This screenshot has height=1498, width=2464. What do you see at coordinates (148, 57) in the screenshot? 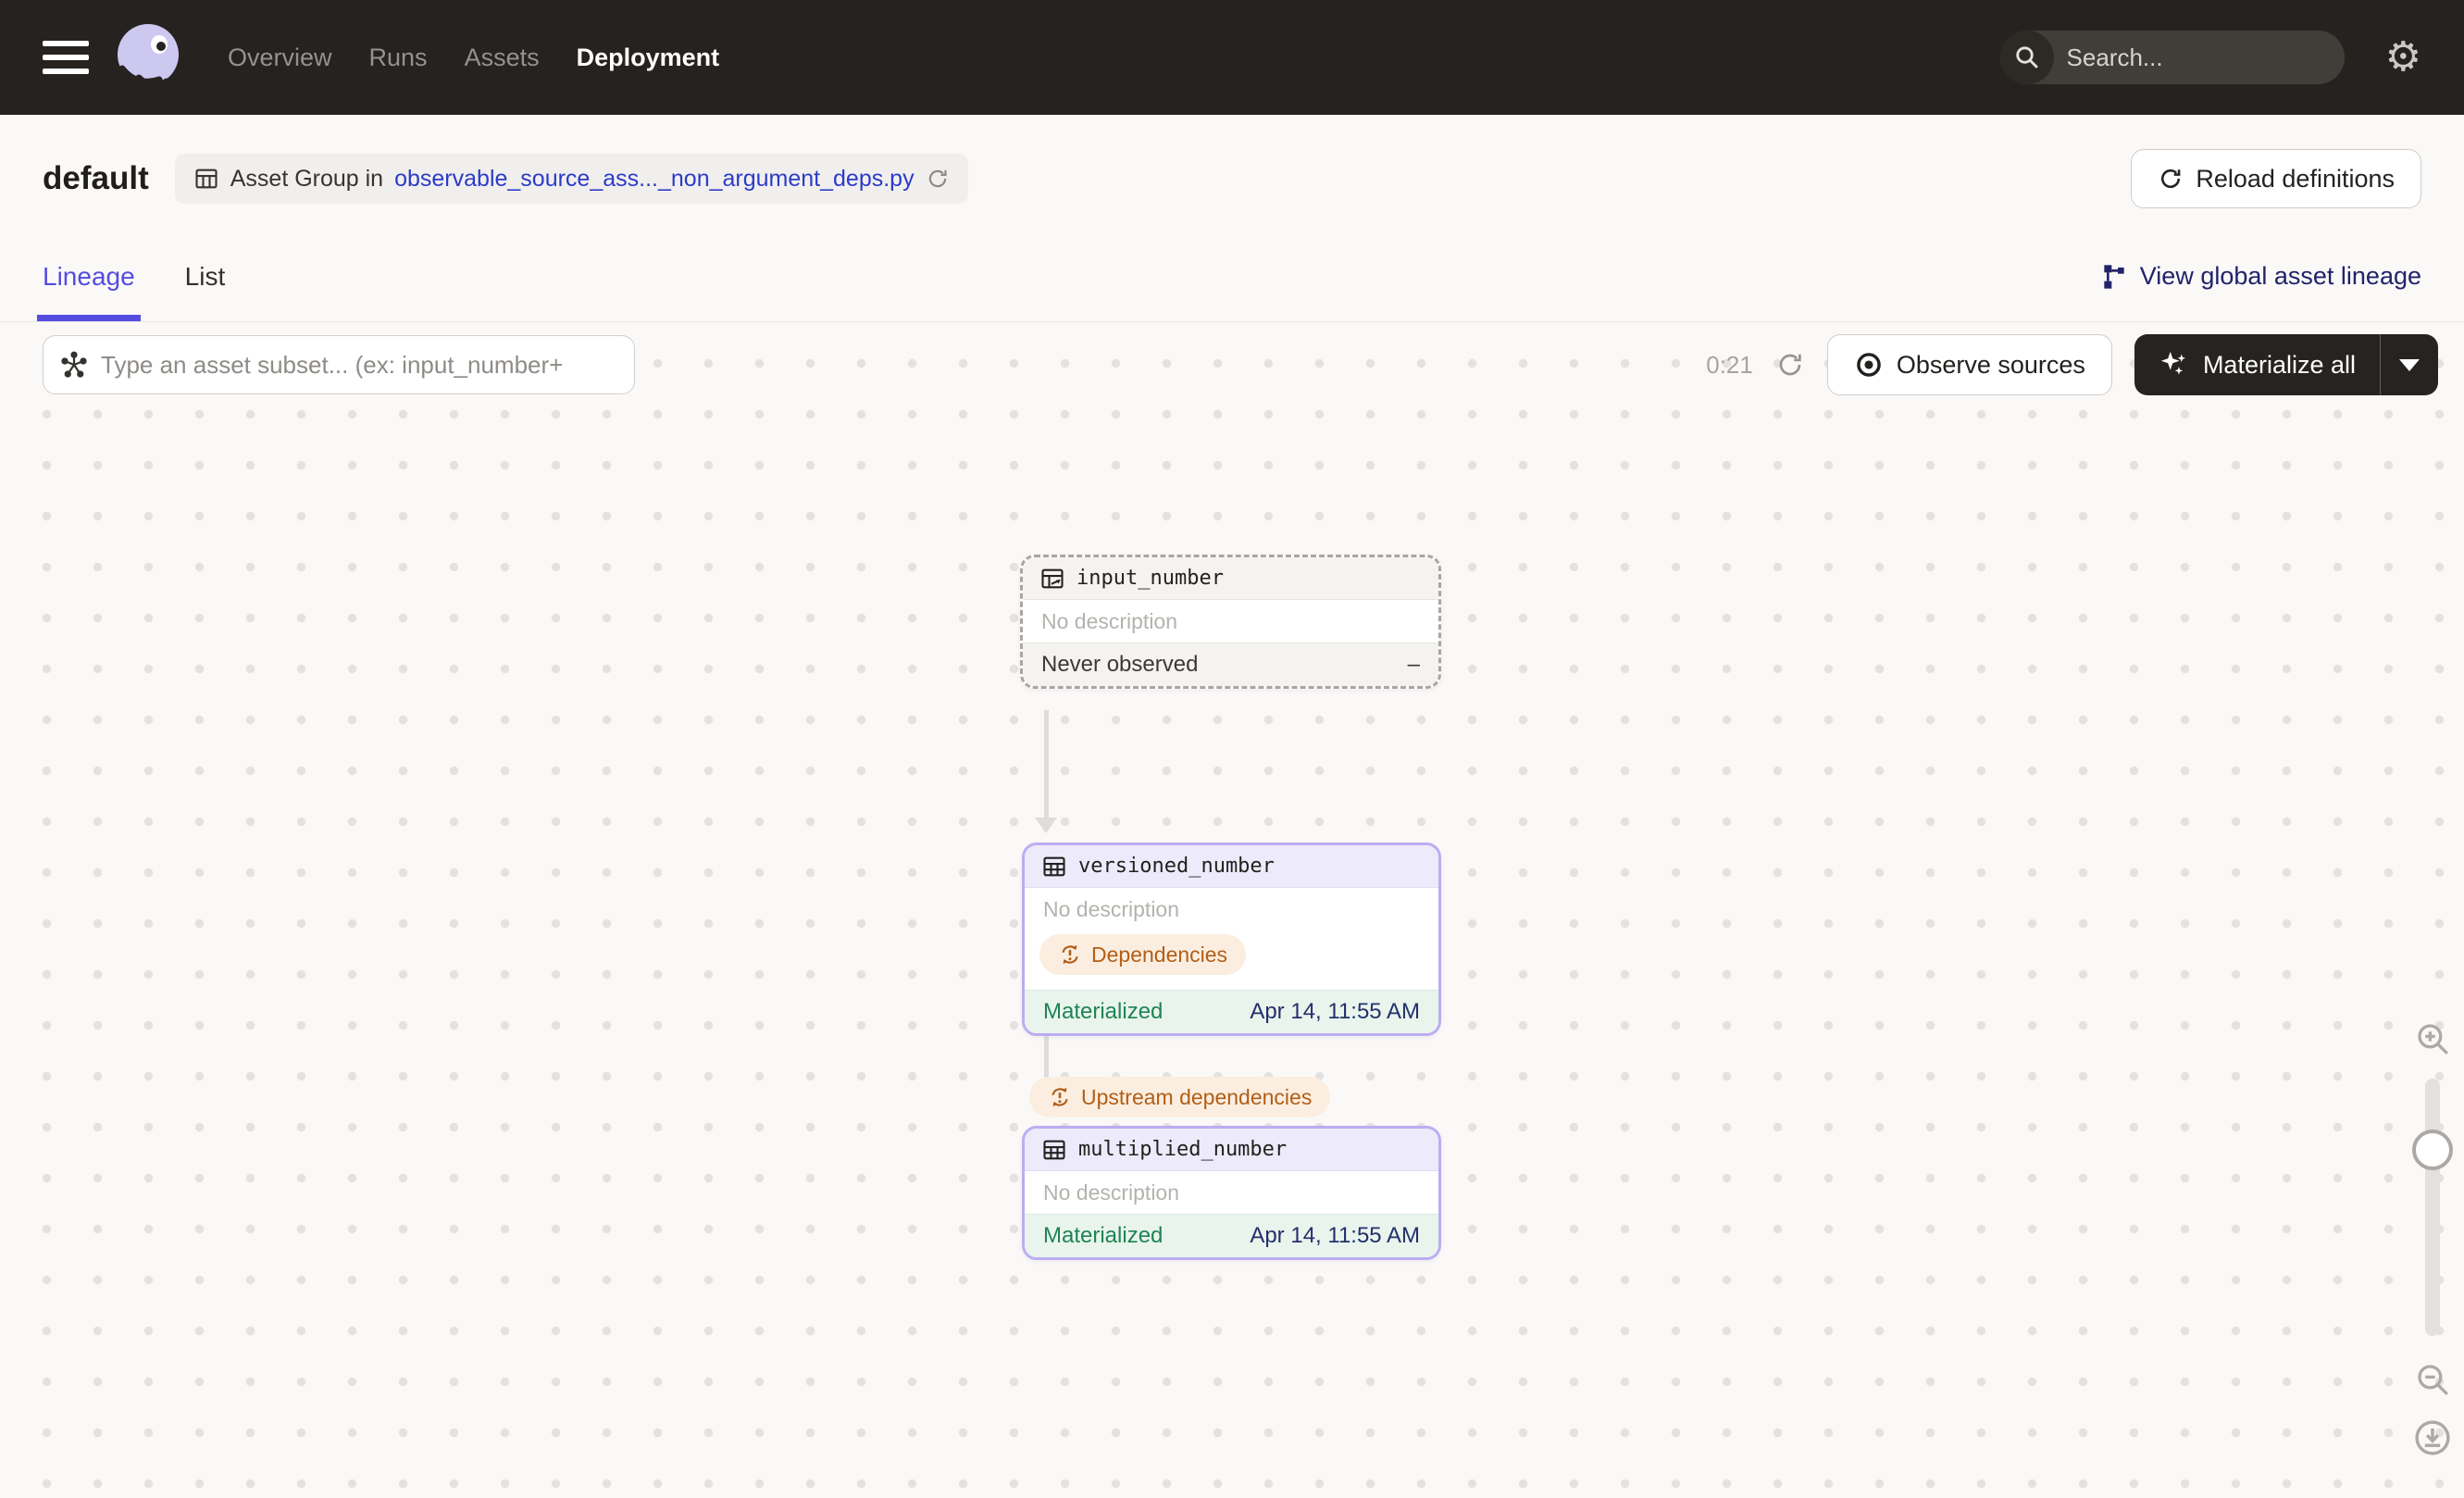
I see `dagster-logo-icon` at bounding box center [148, 57].